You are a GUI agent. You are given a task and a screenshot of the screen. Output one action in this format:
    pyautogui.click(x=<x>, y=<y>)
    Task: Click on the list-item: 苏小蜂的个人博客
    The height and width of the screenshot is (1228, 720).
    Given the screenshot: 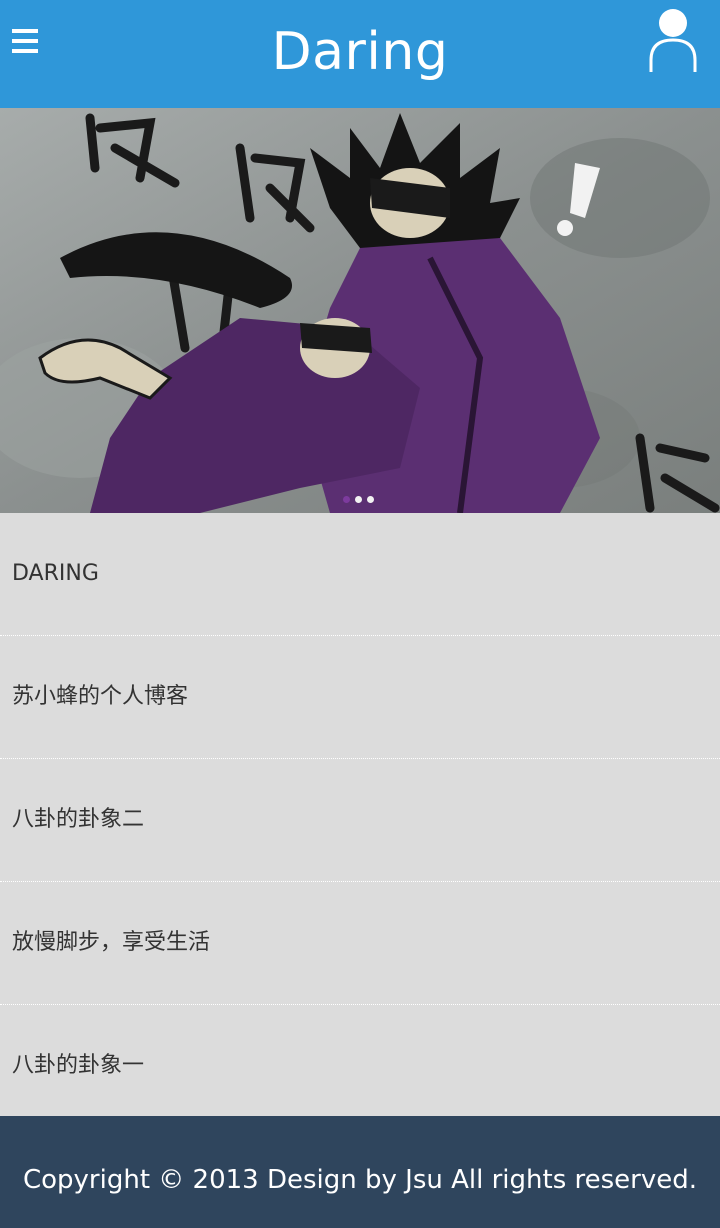 What is the action you would take?
    pyautogui.click(x=360, y=697)
    